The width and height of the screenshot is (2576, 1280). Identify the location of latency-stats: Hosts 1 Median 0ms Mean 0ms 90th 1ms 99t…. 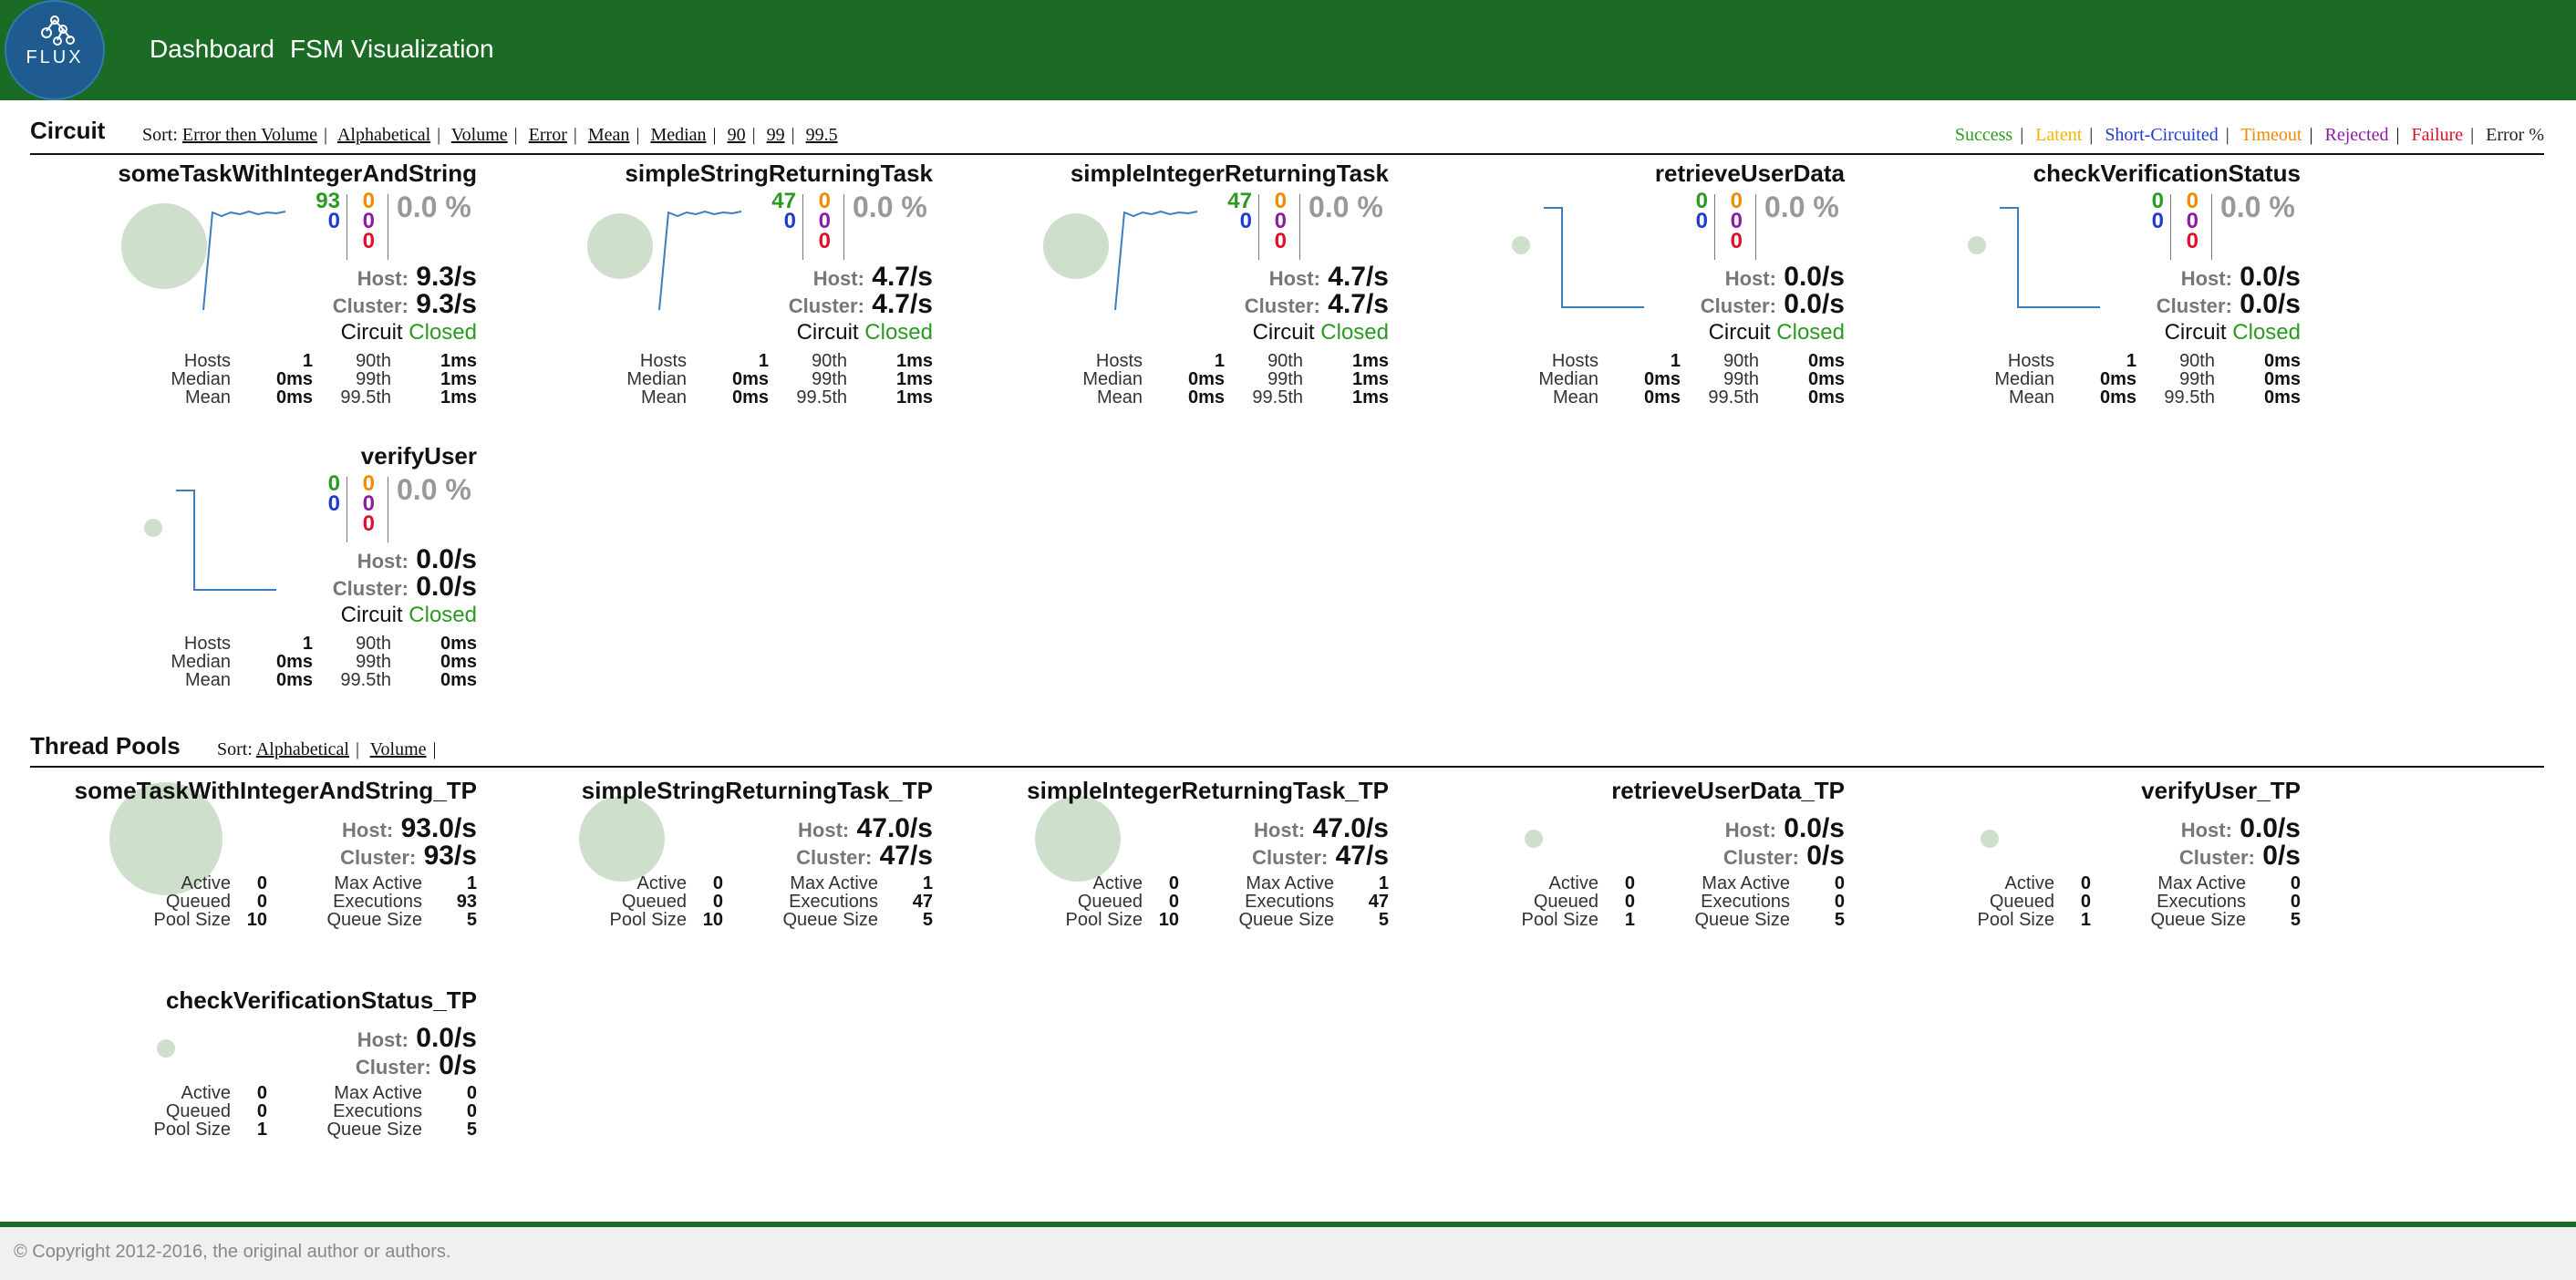
(285, 379).